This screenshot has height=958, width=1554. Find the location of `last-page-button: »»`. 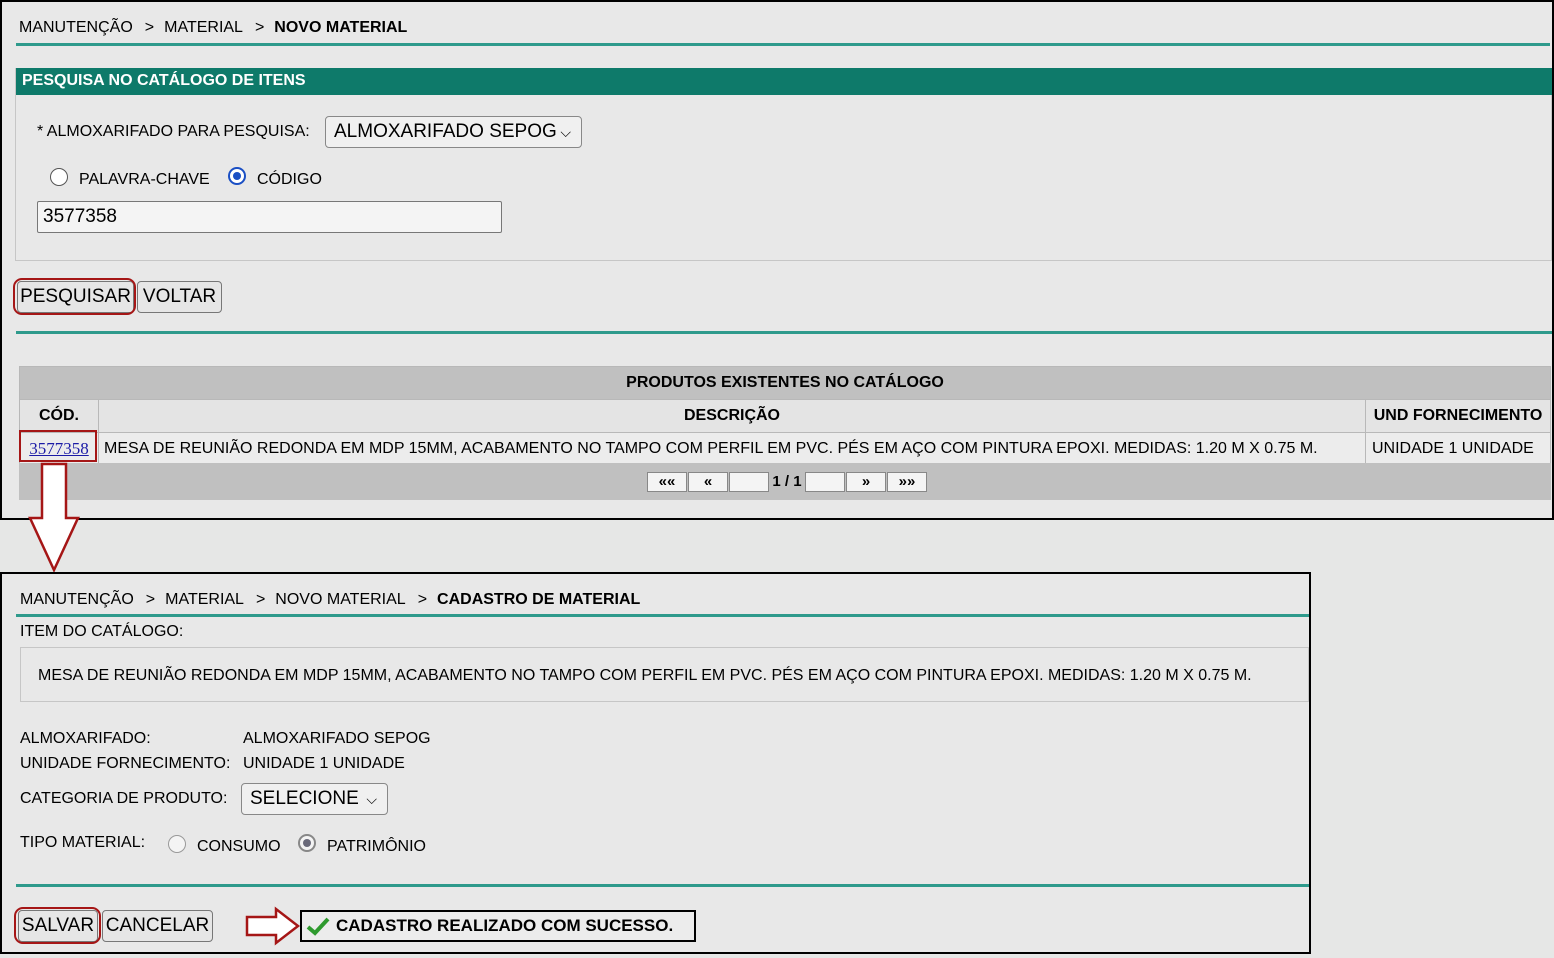

last-page-button: »» is located at coordinates (907, 482).